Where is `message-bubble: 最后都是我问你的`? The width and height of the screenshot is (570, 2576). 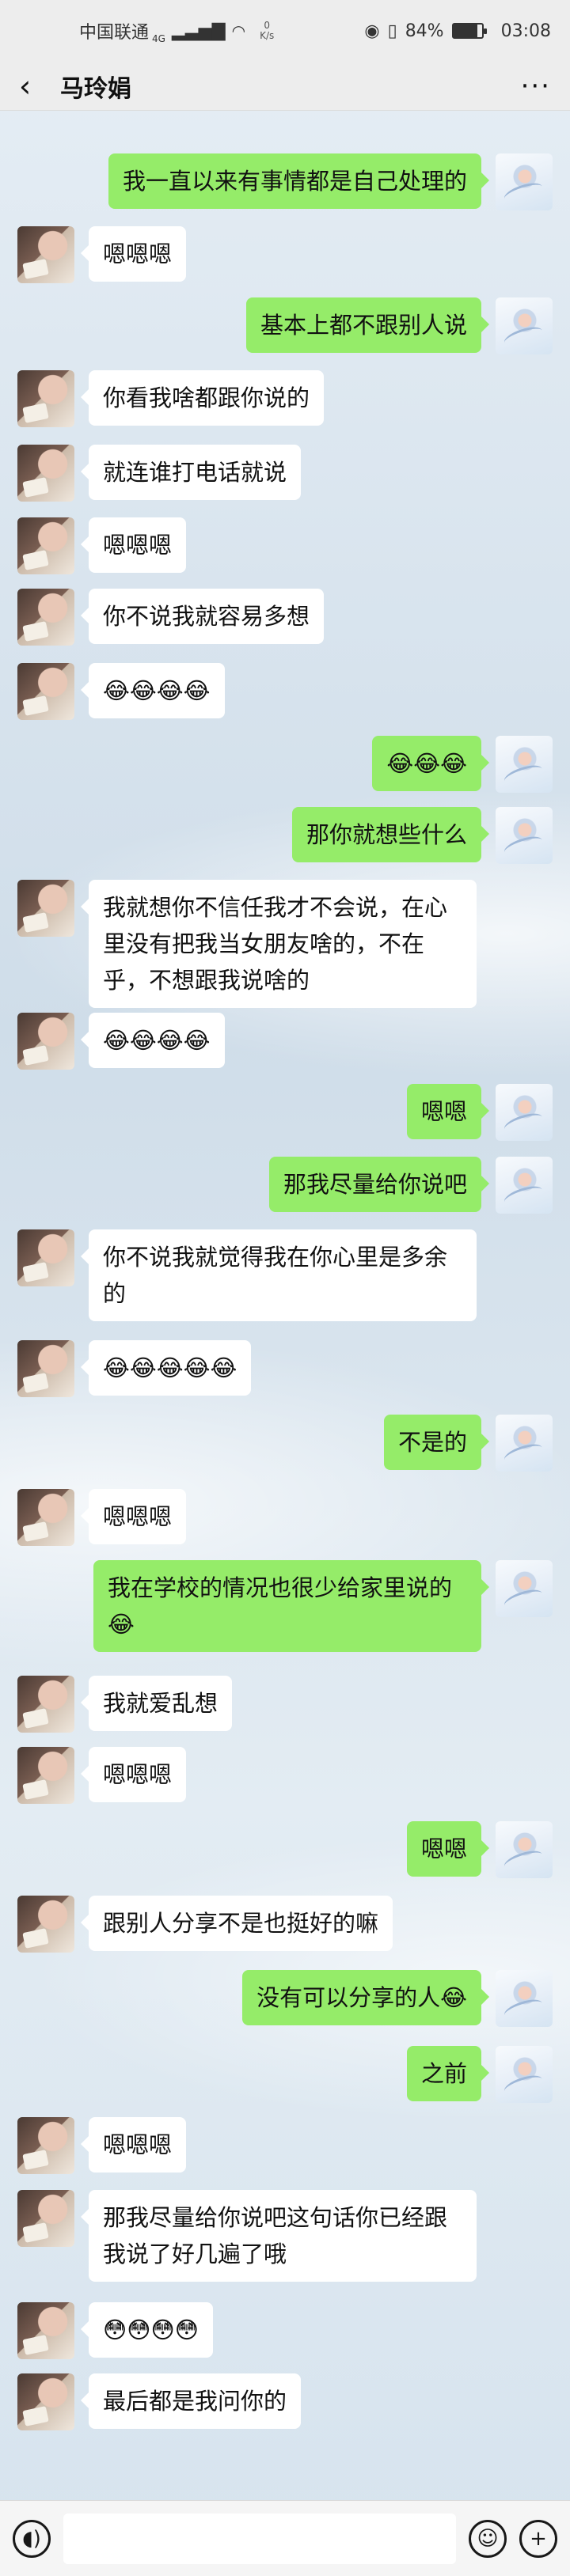
message-bubble: 最后都是我问你的 is located at coordinates (191, 2401).